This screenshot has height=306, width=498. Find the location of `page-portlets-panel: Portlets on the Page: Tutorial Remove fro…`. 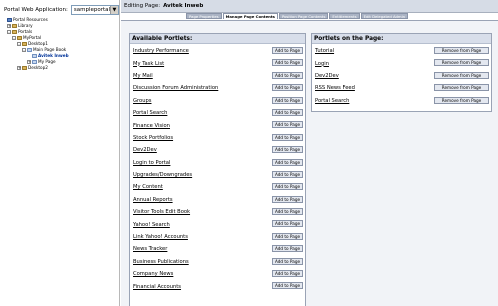

page-portlets-panel: Portlets on the Page: Tutorial Remove fro… is located at coordinates (401, 72).